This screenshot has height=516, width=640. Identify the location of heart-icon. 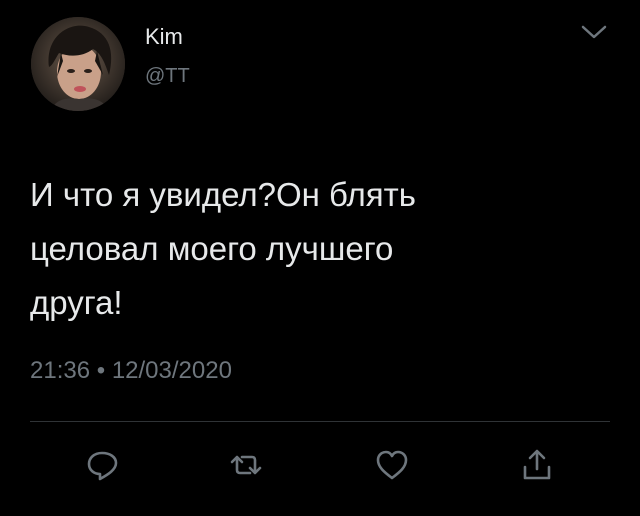
(392, 465).